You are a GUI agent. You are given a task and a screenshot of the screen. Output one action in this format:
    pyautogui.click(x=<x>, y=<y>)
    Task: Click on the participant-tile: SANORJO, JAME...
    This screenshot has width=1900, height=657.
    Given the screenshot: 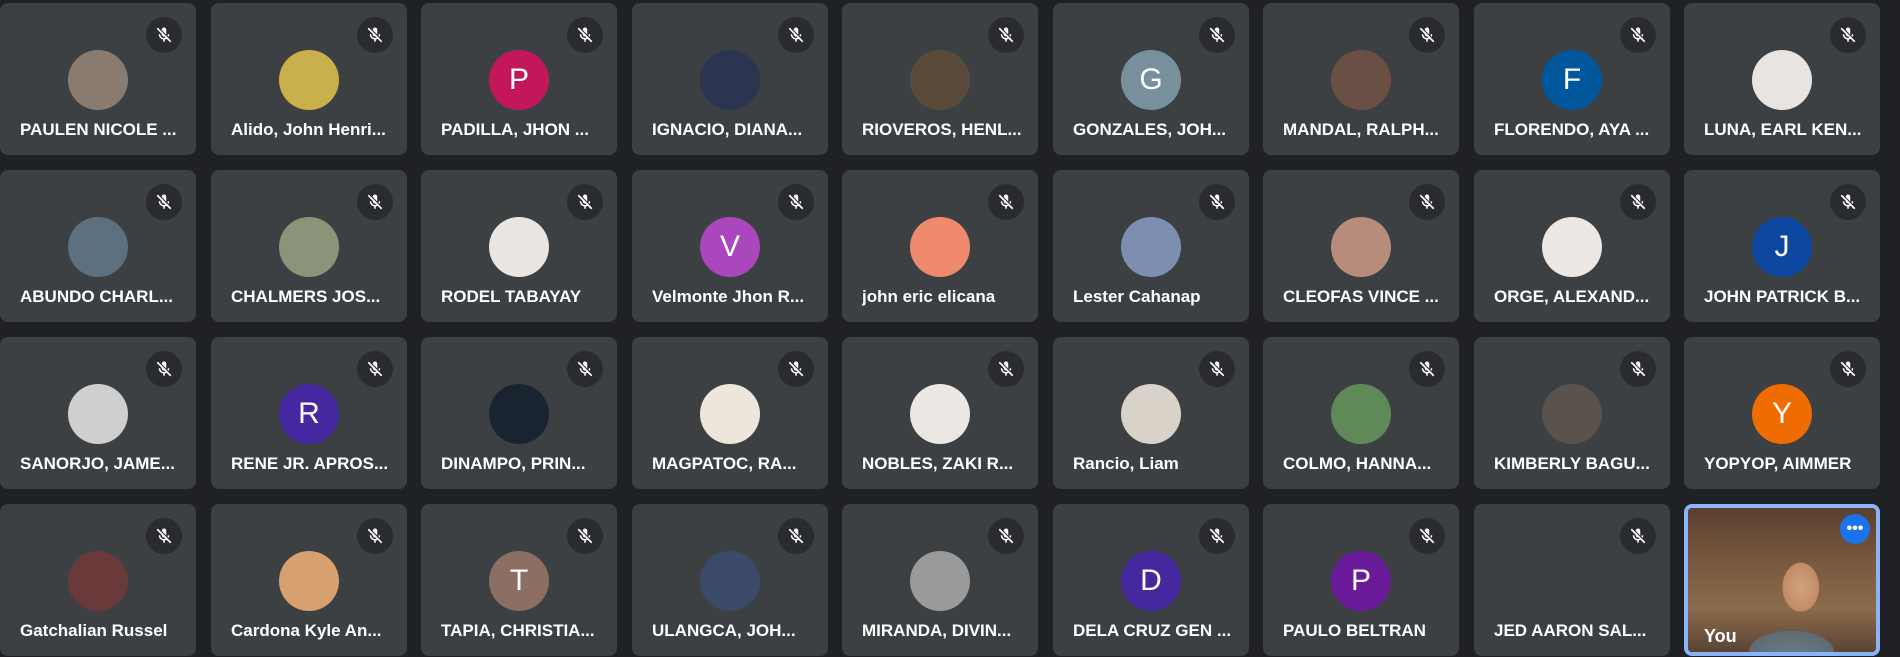 What is the action you would take?
    pyautogui.click(x=98, y=413)
    